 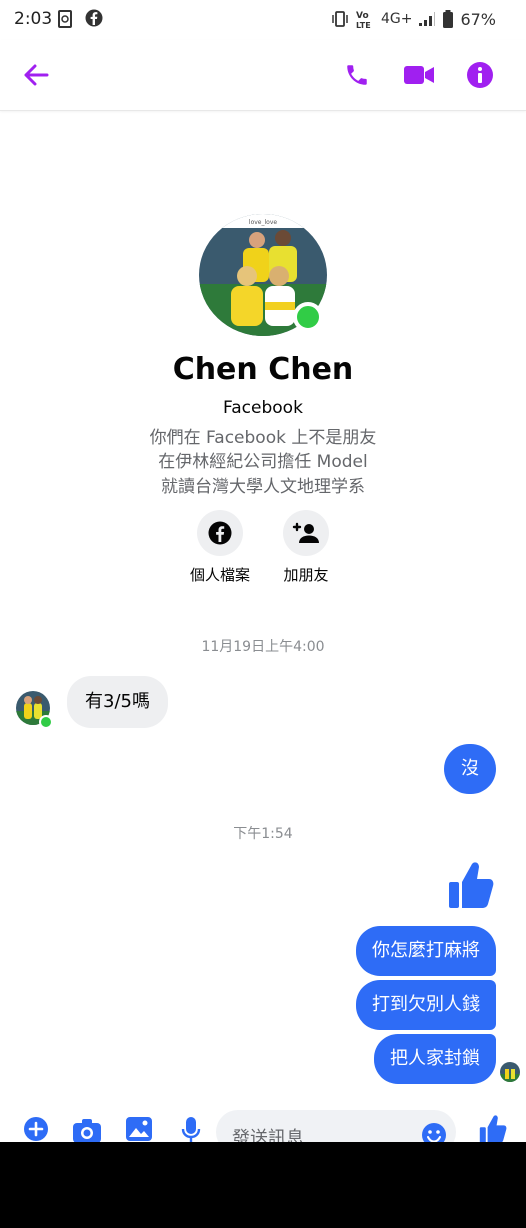 I want to click on facebook-notification-icon, so click(x=94, y=18).